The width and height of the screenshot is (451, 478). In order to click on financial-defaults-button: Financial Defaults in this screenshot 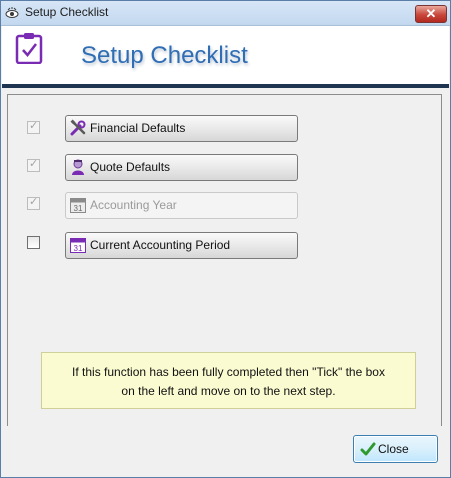, I will do `click(181, 128)`.